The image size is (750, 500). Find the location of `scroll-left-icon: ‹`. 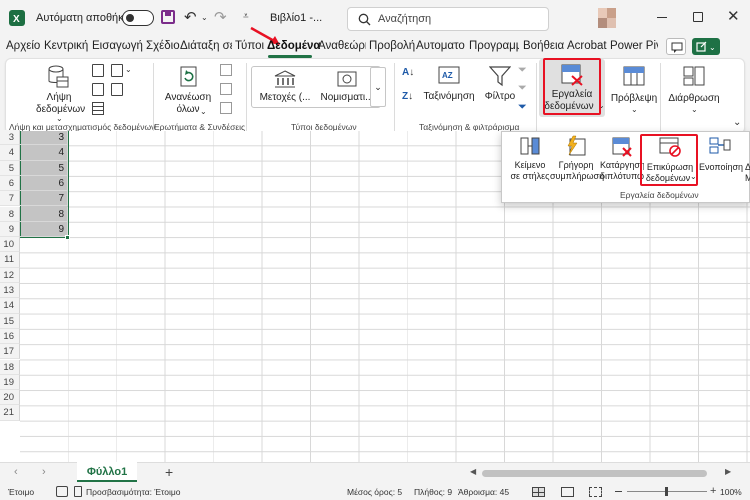

scroll-left-icon: ‹ is located at coordinates (16, 472).